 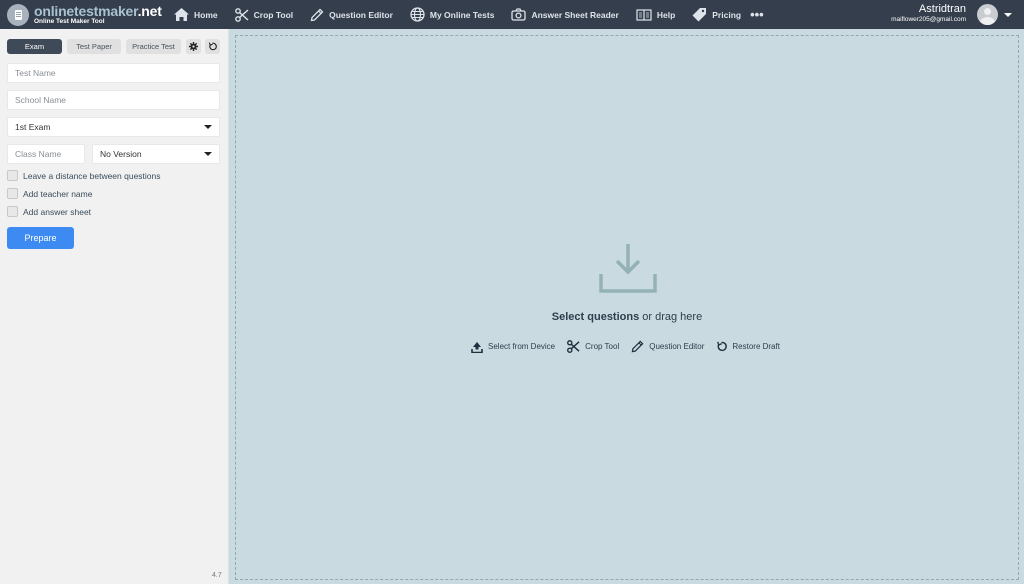 I want to click on nav-answer-sheet-reader: Answer Sheet Reader, so click(x=565, y=14).